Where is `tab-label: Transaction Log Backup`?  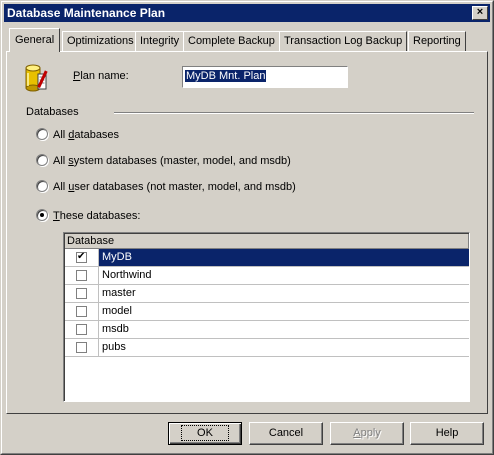 tab-label: Transaction Log Backup is located at coordinates (343, 41).